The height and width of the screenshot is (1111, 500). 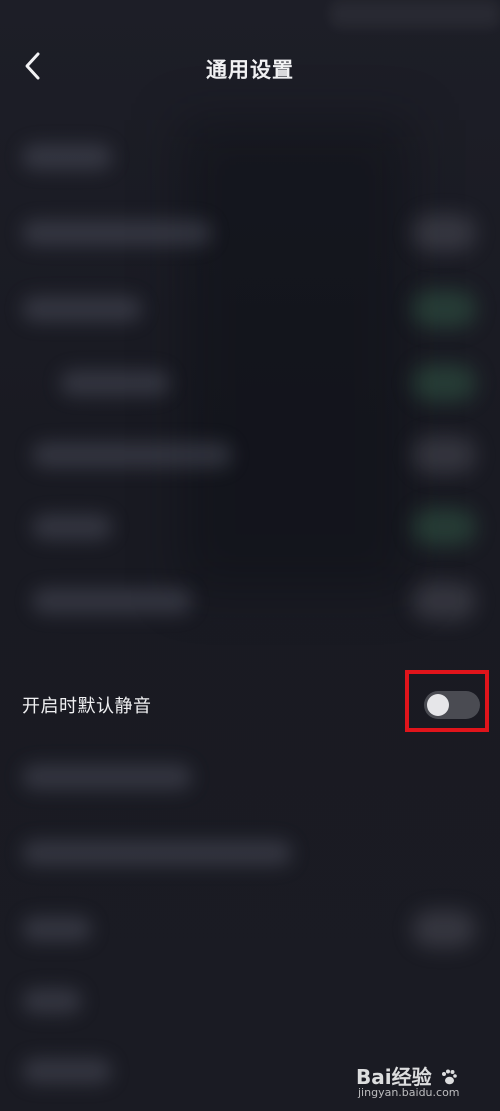 What do you see at coordinates (449, 1077) in the screenshot?
I see `paw-icon` at bounding box center [449, 1077].